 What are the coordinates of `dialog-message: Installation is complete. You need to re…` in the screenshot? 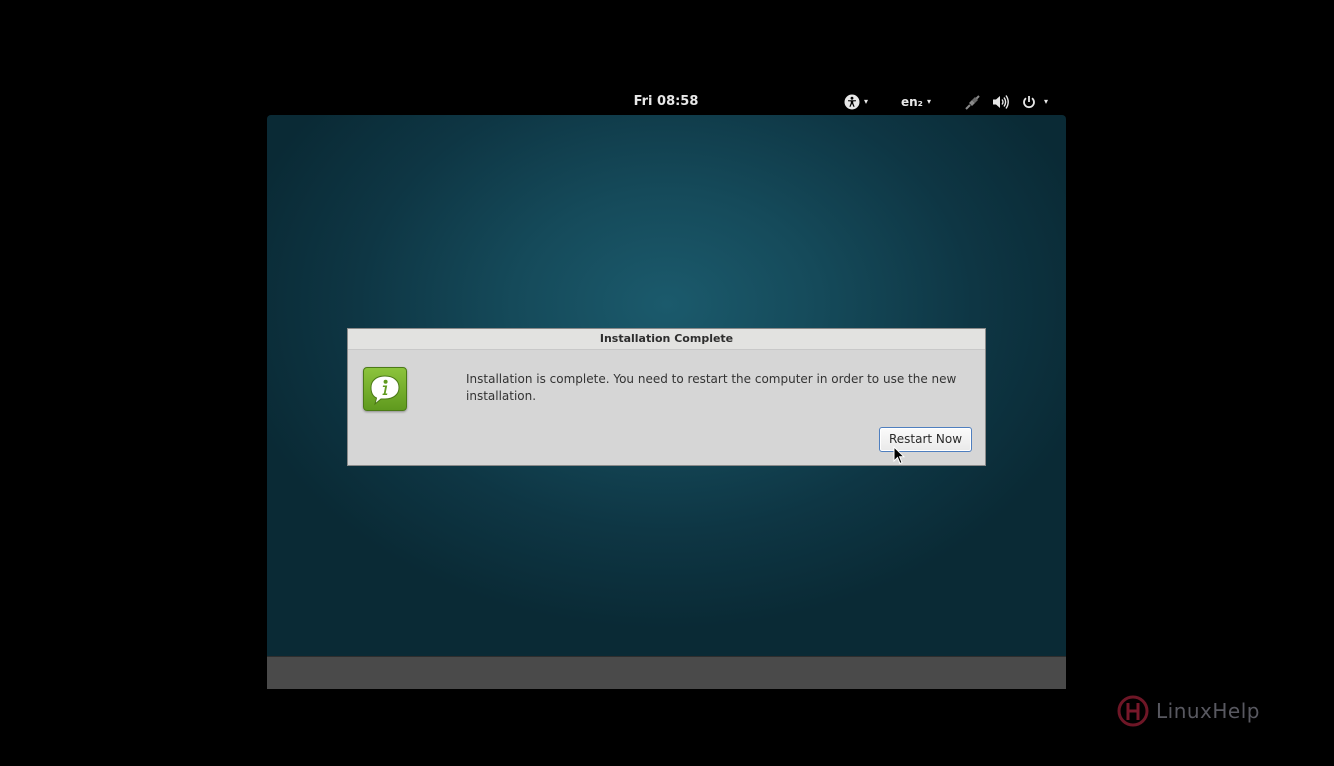 It's located at (711, 387).